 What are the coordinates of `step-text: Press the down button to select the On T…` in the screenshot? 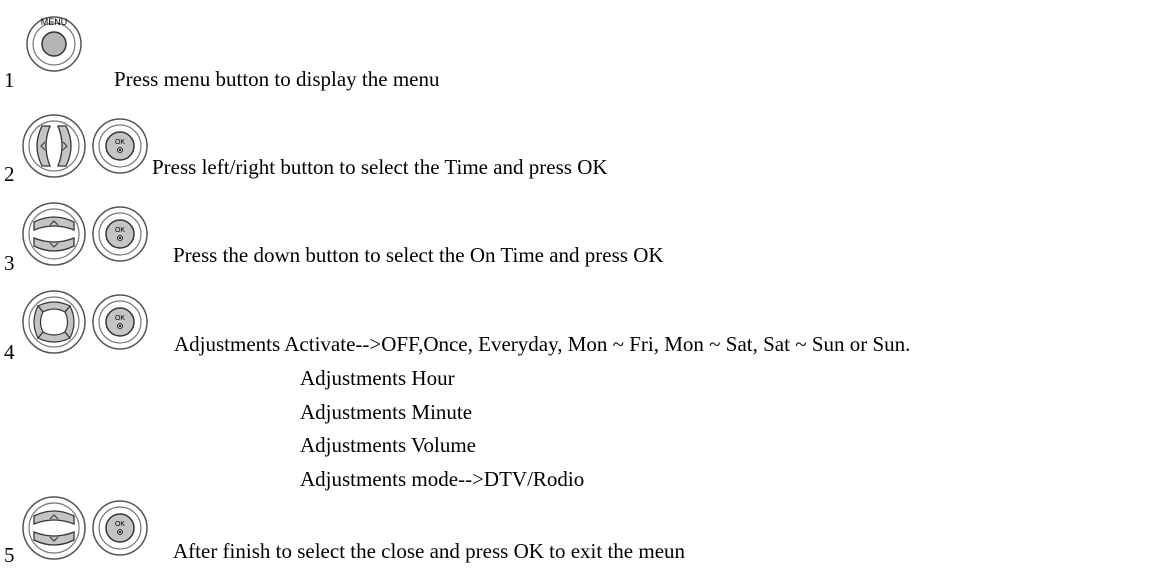 It's located at (418, 255).